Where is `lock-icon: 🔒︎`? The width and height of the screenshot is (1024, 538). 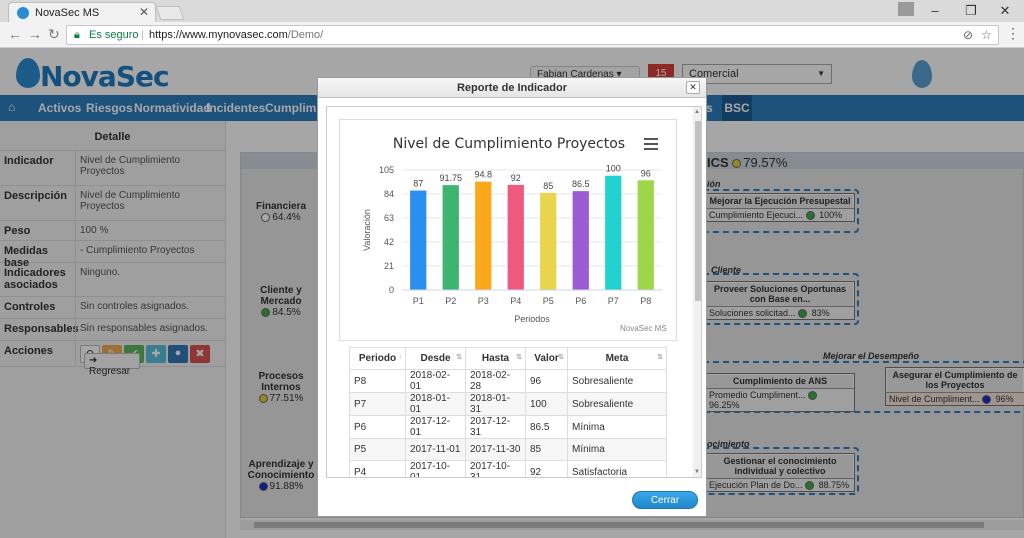
lock-icon: 🔒︎ is located at coordinates (77, 35).